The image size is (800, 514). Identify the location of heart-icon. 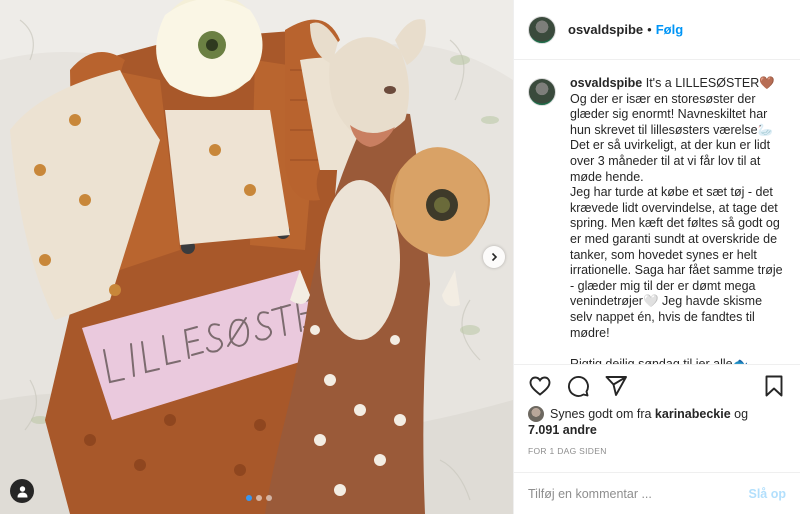
(540, 386).